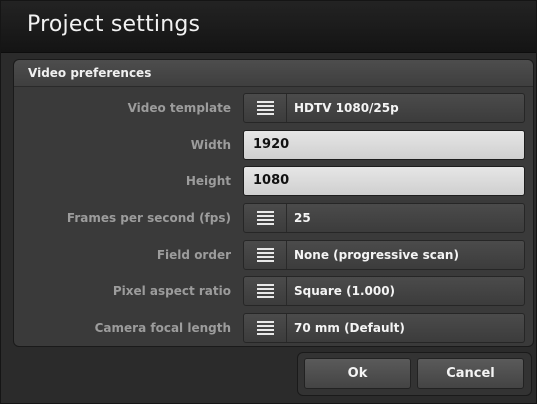  What do you see at coordinates (193, 255) in the screenshot?
I see `field-order-label: Field order` at bounding box center [193, 255].